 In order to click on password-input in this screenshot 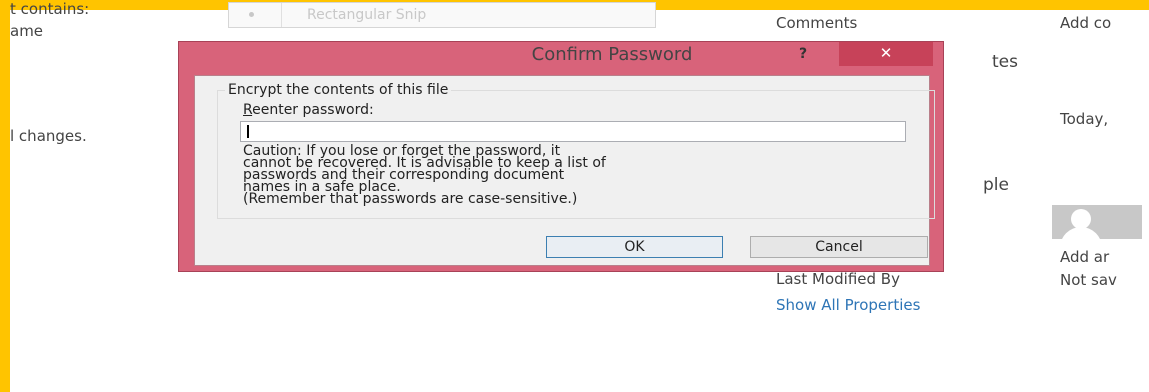, I will do `click(573, 131)`.